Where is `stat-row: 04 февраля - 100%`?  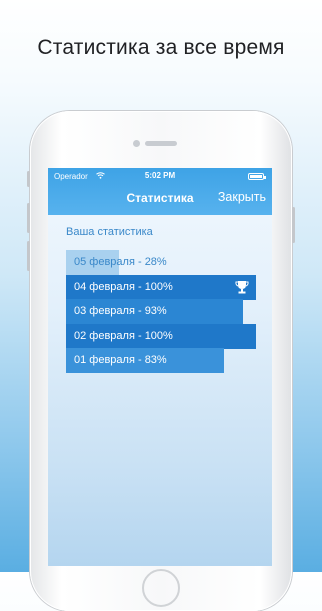 stat-row: 04 февраля - 100% is located at coordinates (161, 287).